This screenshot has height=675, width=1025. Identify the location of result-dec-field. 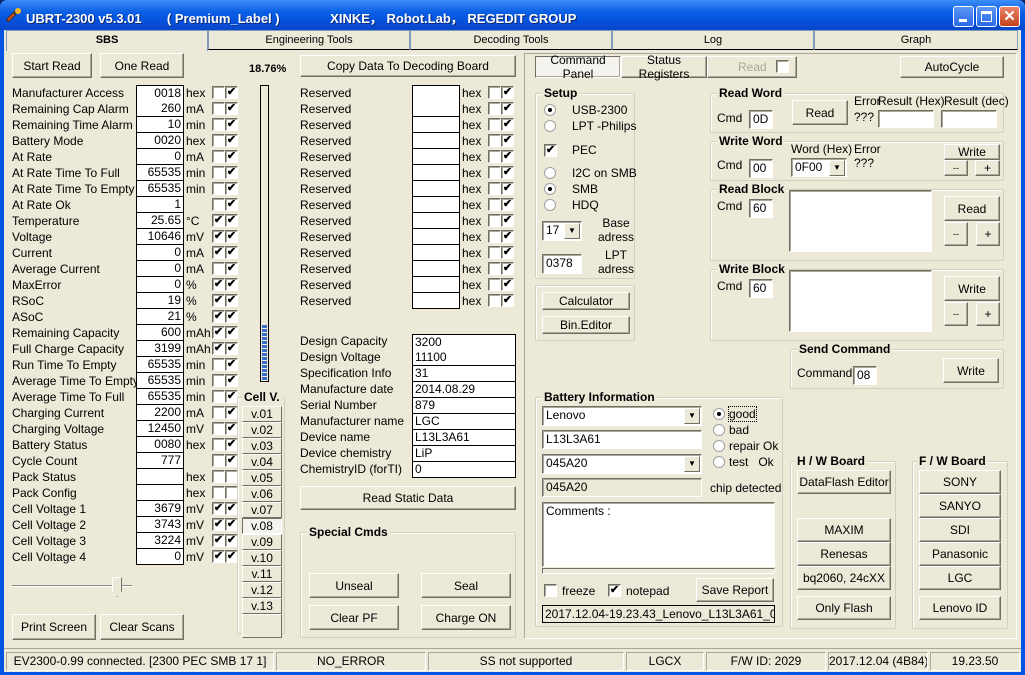
(969, 119).